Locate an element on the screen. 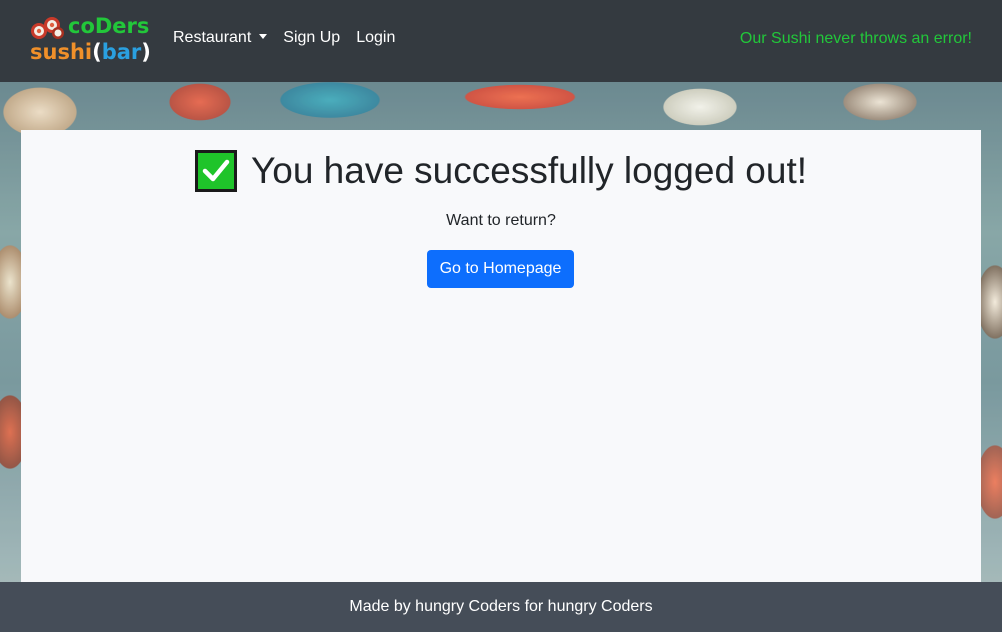 Image resolution: width=1002 pixels, height=632 pixels. brand-text-bar: bar is located at coordinates (121, 52).